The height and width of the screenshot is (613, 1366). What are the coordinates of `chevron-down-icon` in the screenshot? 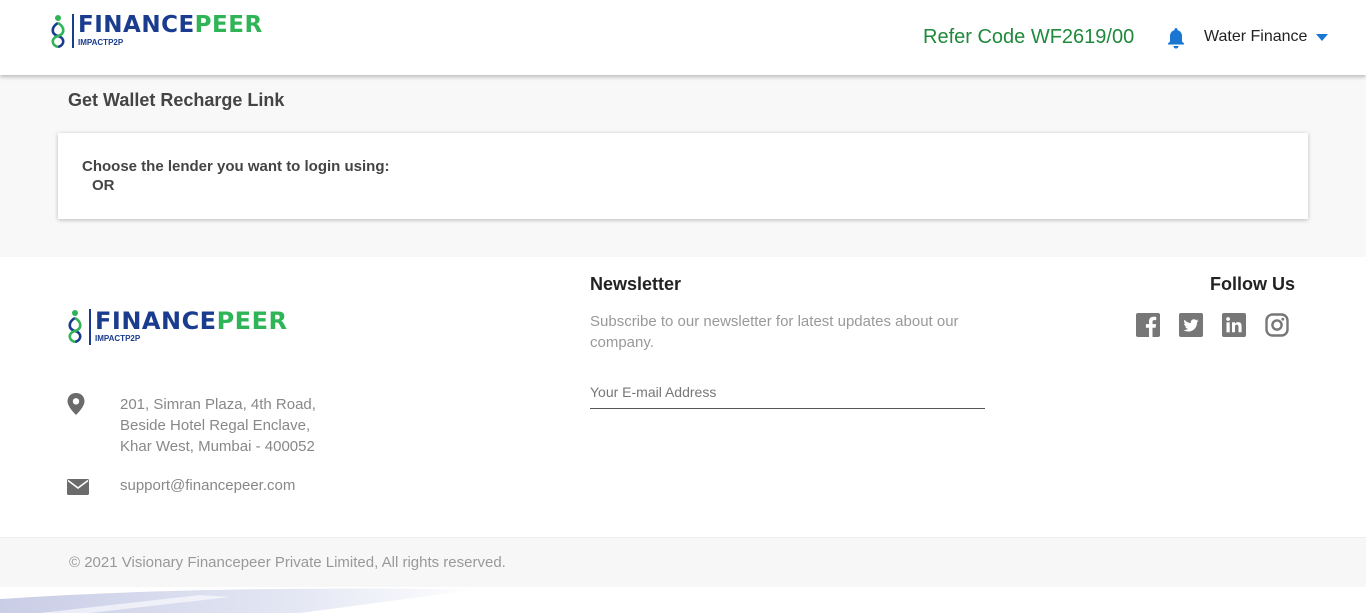 It's located at (1322, 37).